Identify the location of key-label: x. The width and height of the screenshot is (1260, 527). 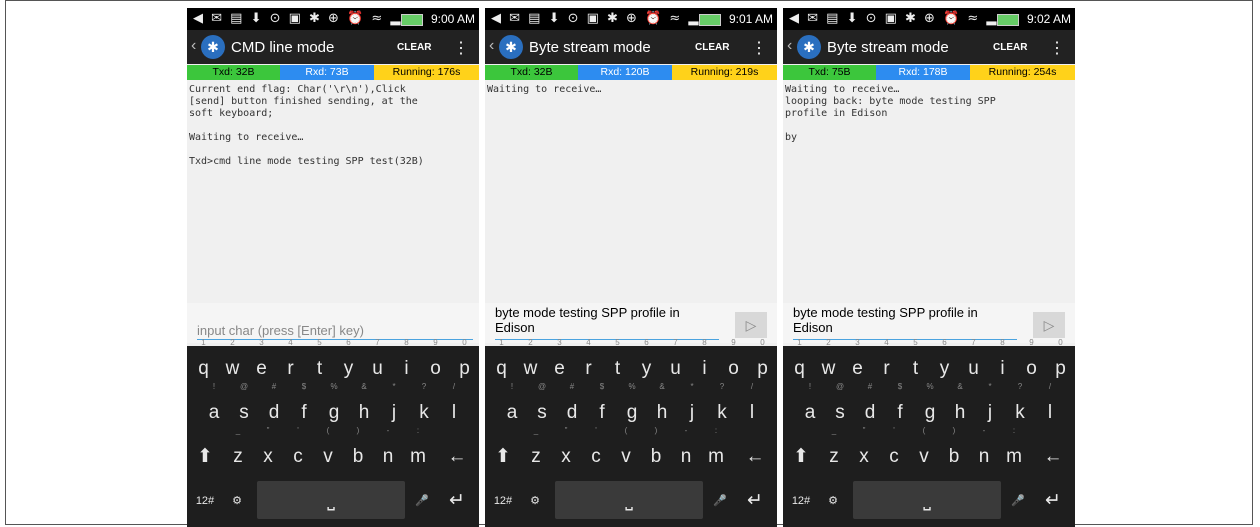
(268, 456).